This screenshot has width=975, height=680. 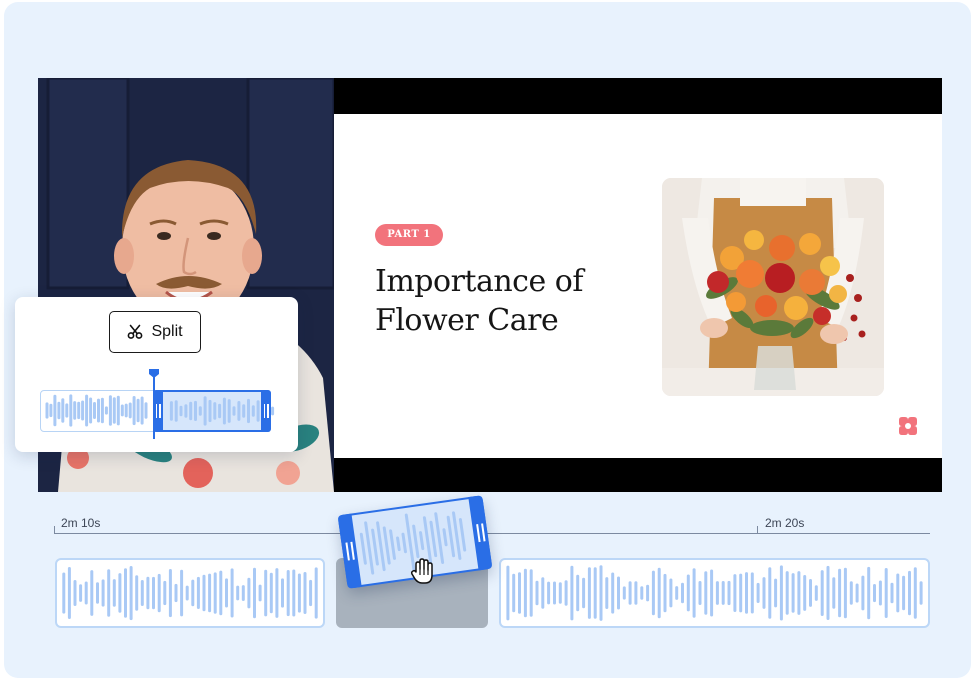 I want to click on slide-title: Importance of Flower Care, so click(x=510, y=301).